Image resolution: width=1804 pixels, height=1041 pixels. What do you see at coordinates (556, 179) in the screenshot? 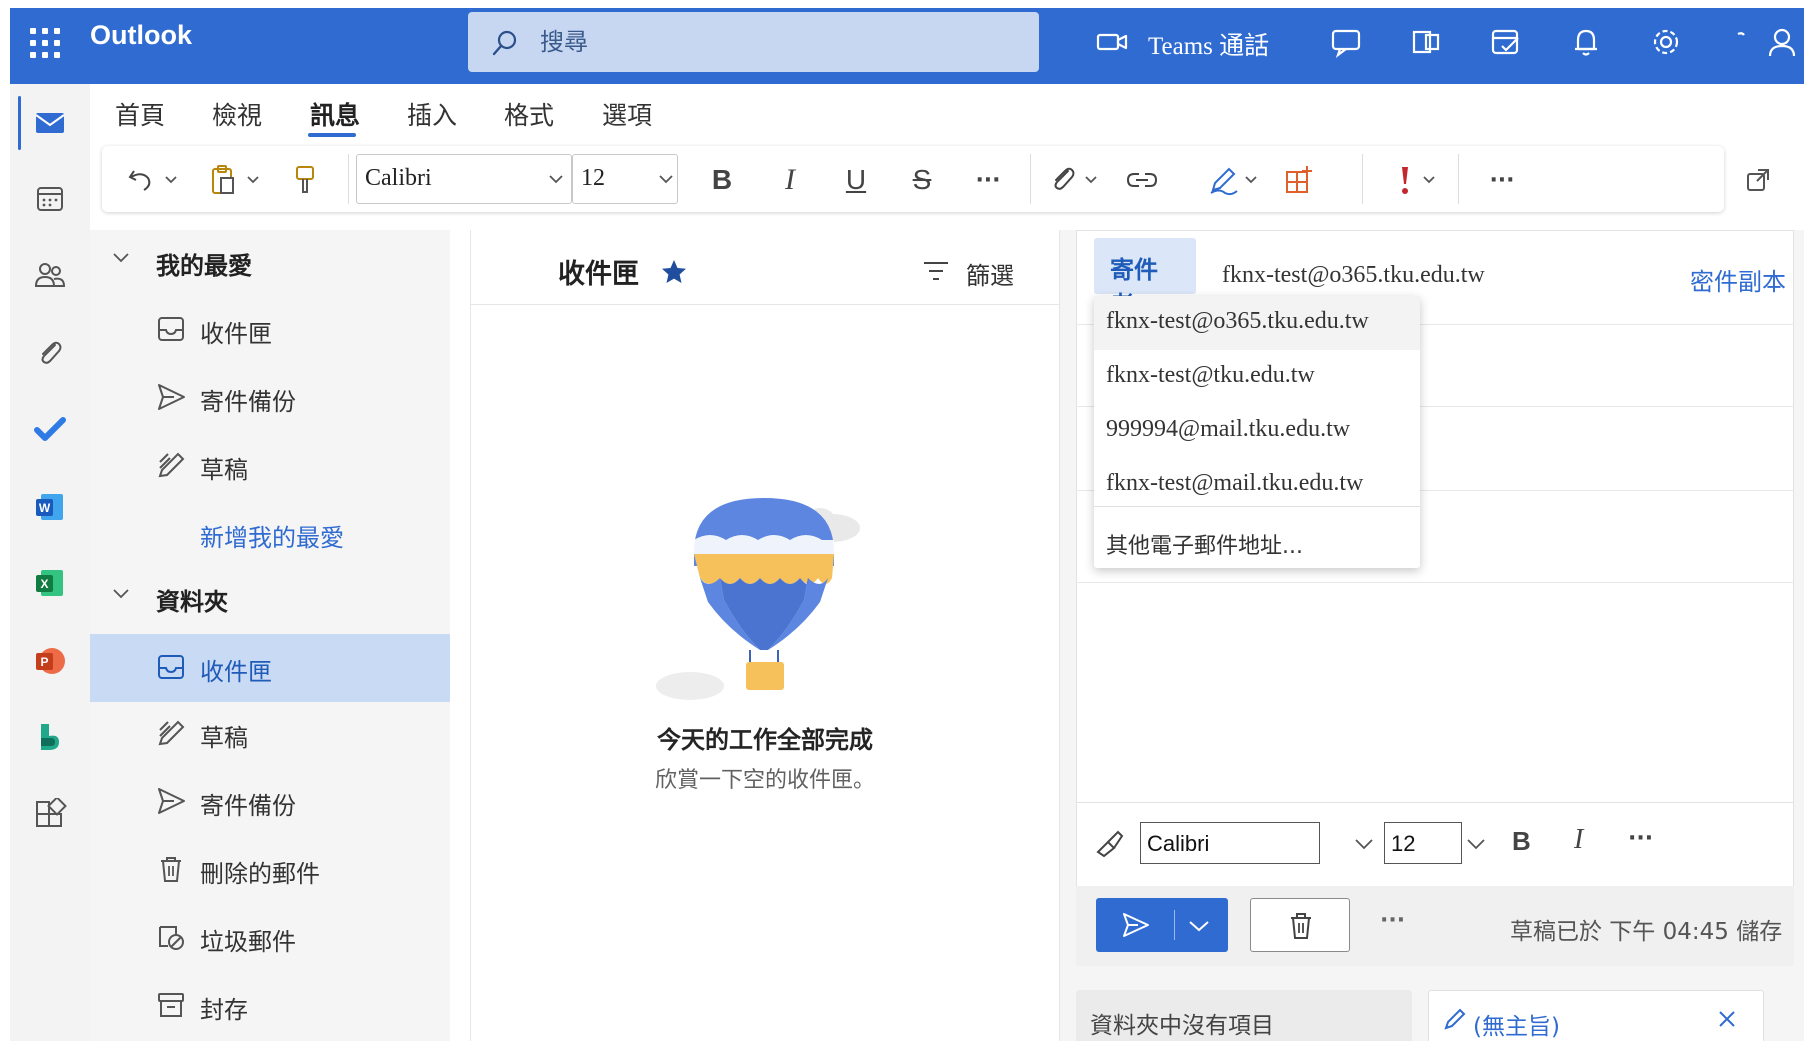
I see `font-name-chevron-icon` at bounding box center [556, 179].